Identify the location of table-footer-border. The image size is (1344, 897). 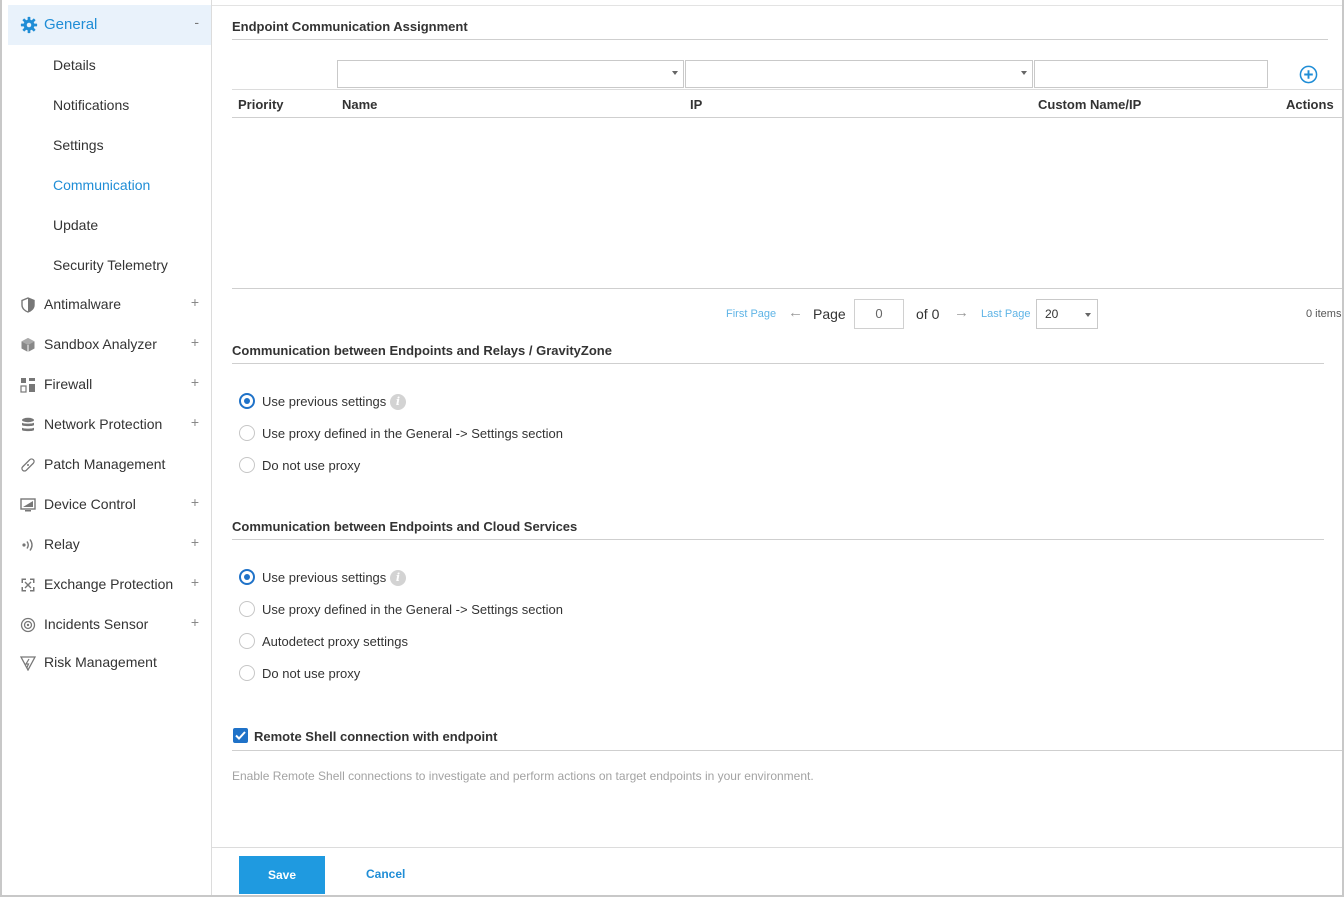
(787, 288).